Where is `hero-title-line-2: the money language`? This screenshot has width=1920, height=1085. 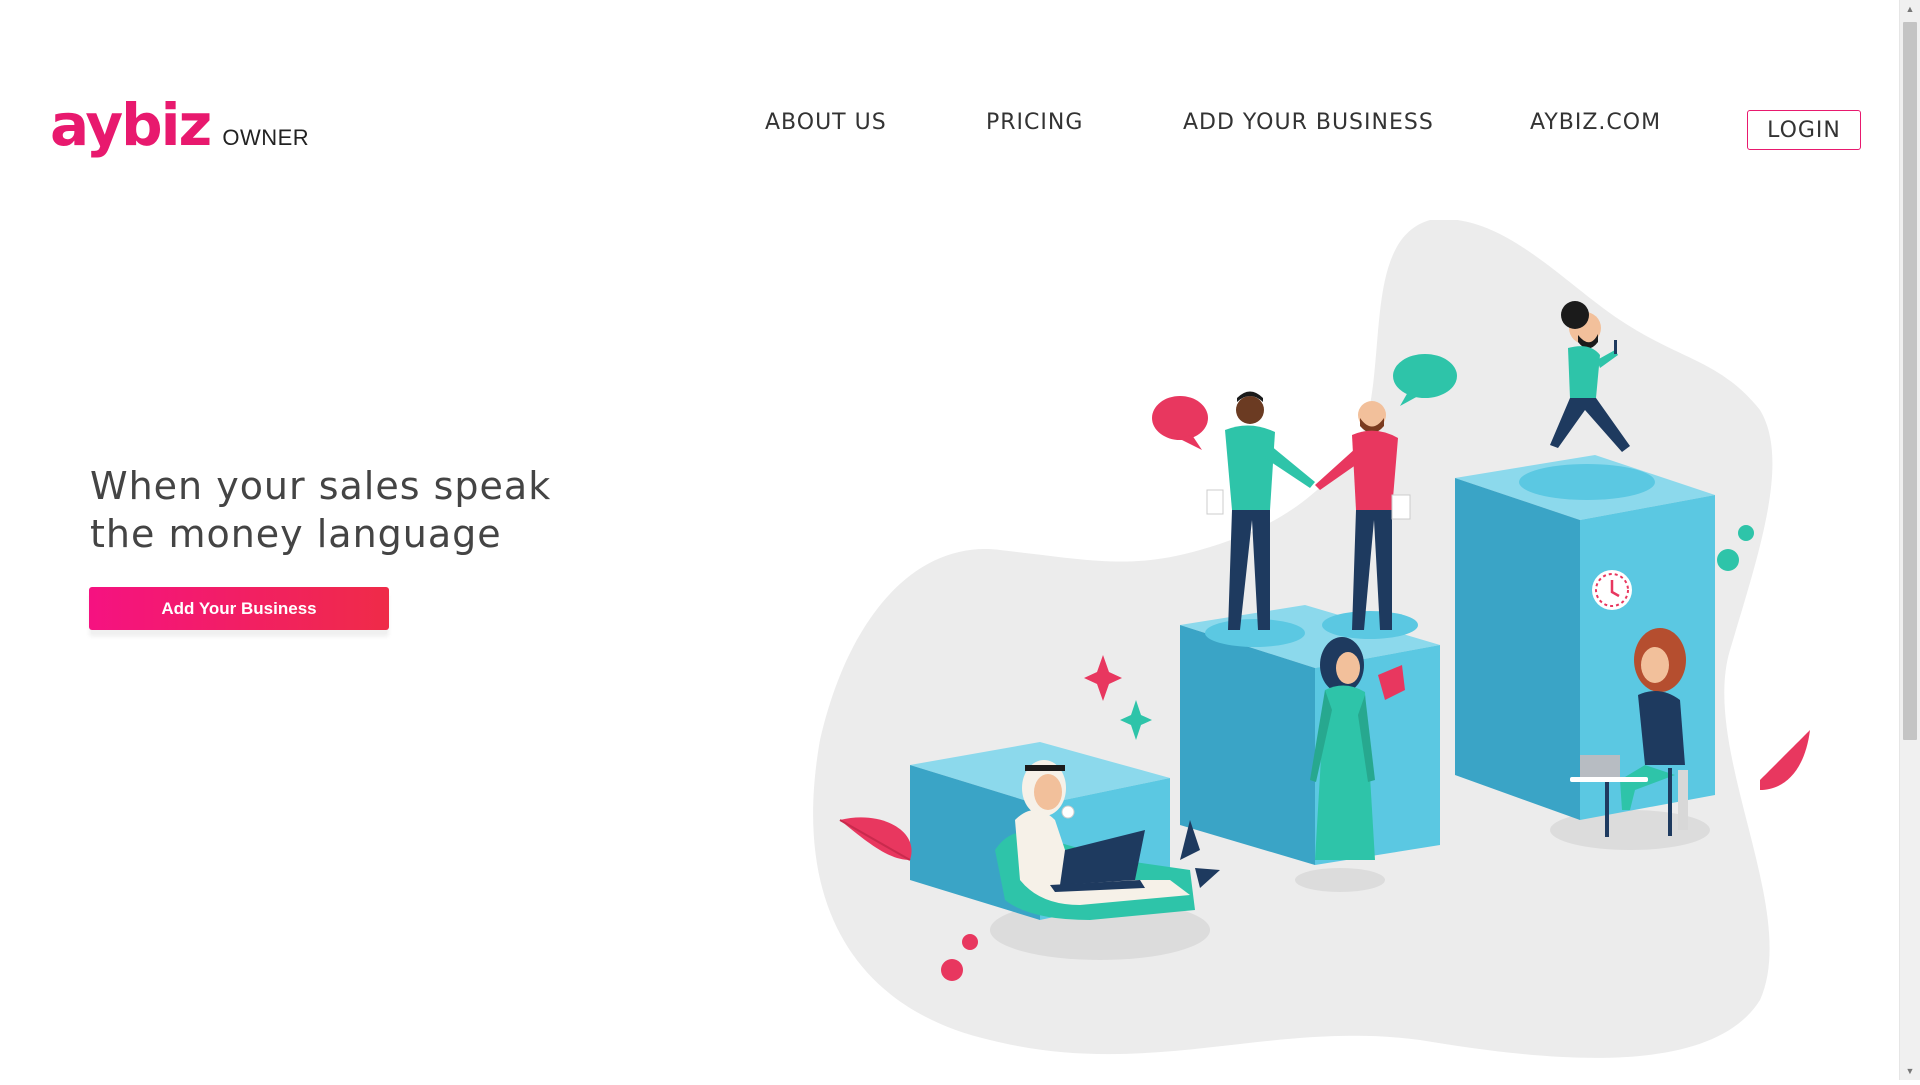
hero-title-line-2: the money language is located at coordinates (296, 534).